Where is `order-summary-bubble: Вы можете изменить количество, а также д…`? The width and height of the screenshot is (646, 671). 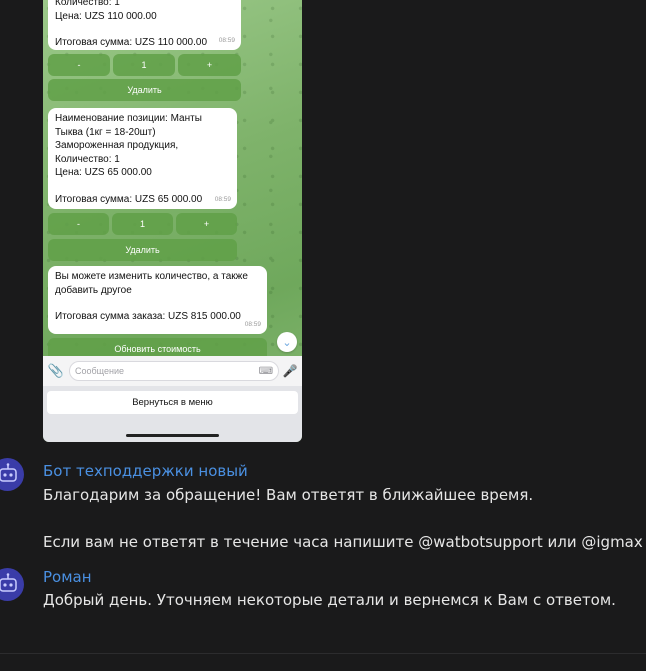
order-summary-bubble: Вы можете изменить количество, а также д… is located at coordinates (157, 300).